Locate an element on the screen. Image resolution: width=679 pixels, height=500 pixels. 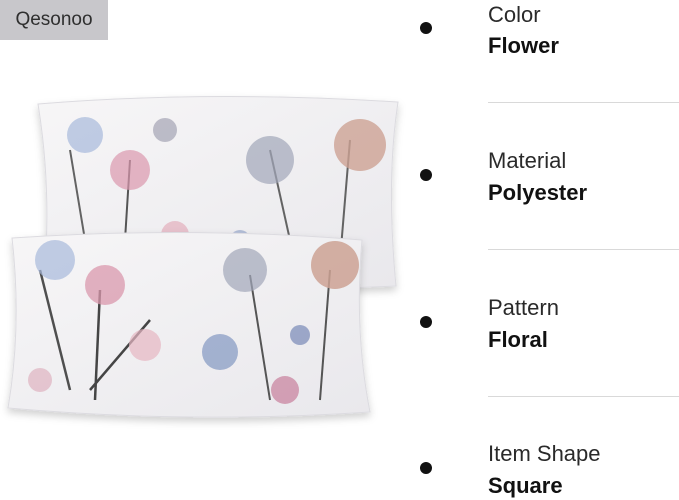
spec-label: Pattern is located at coordinates (523, 307).